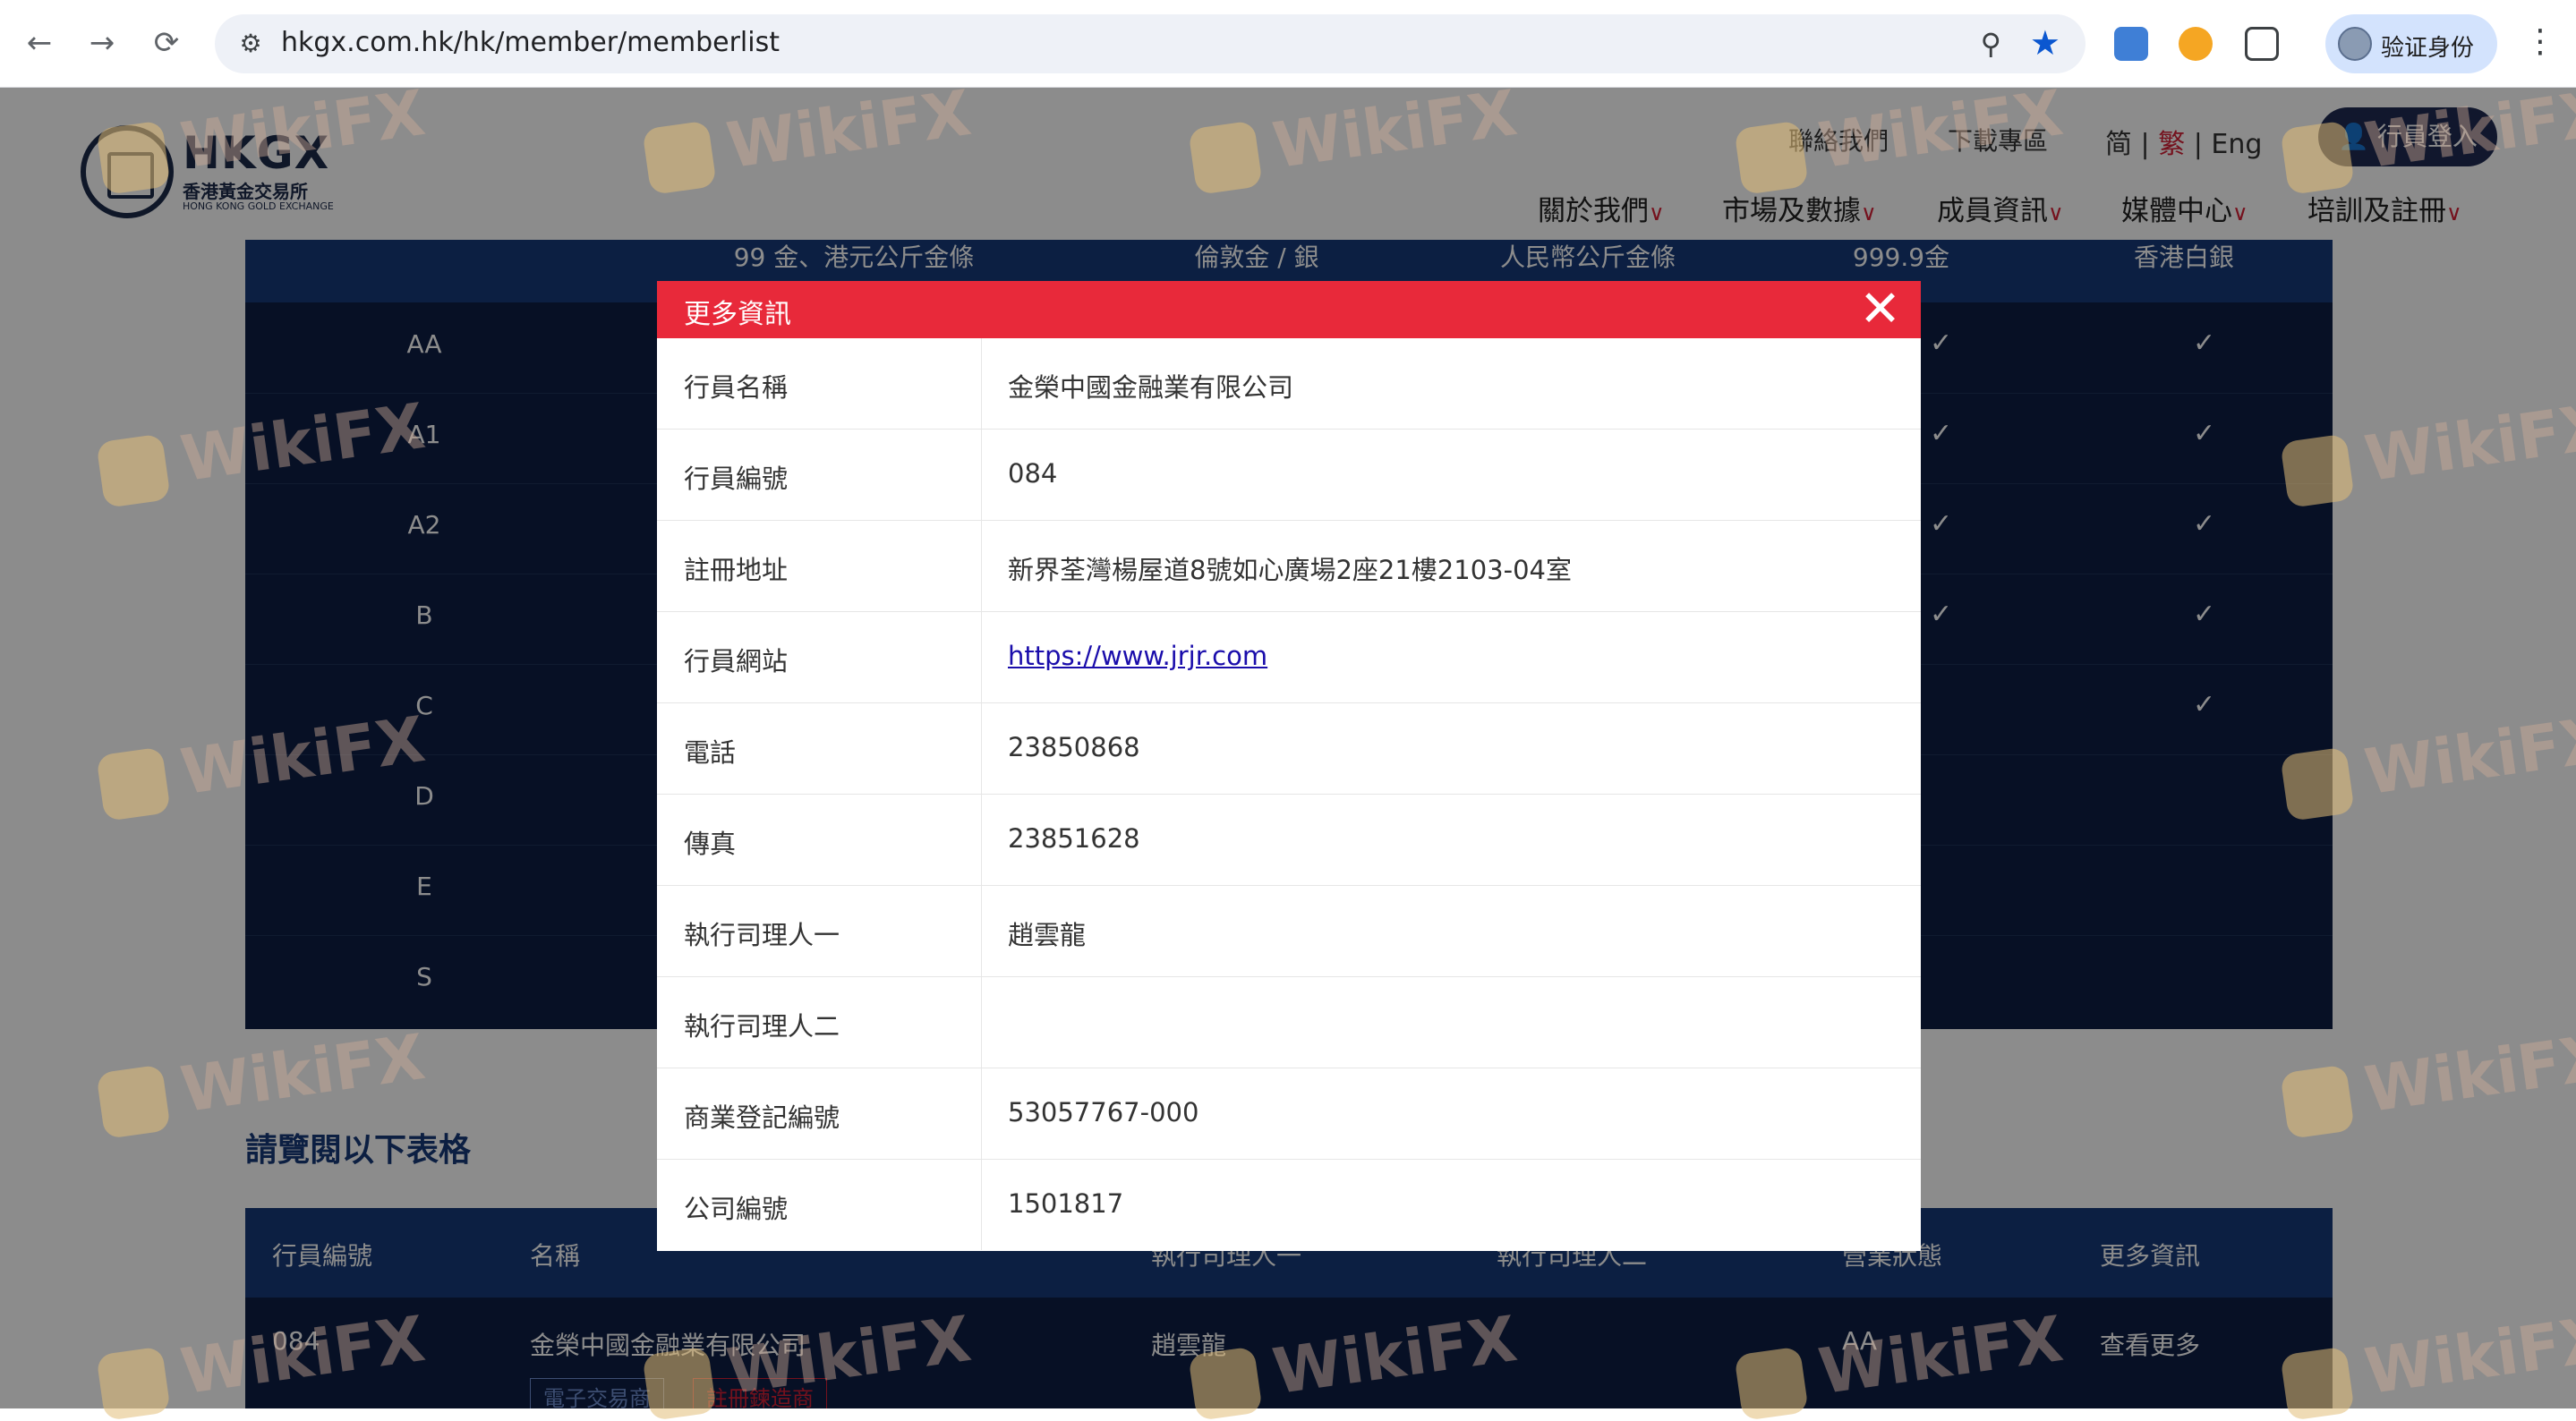 This screenshot has height=1421, width=2576. Describe the element at coordinates (819, 1205) in the screenshot. I see `info-label-cell: 公司編號` at that location.